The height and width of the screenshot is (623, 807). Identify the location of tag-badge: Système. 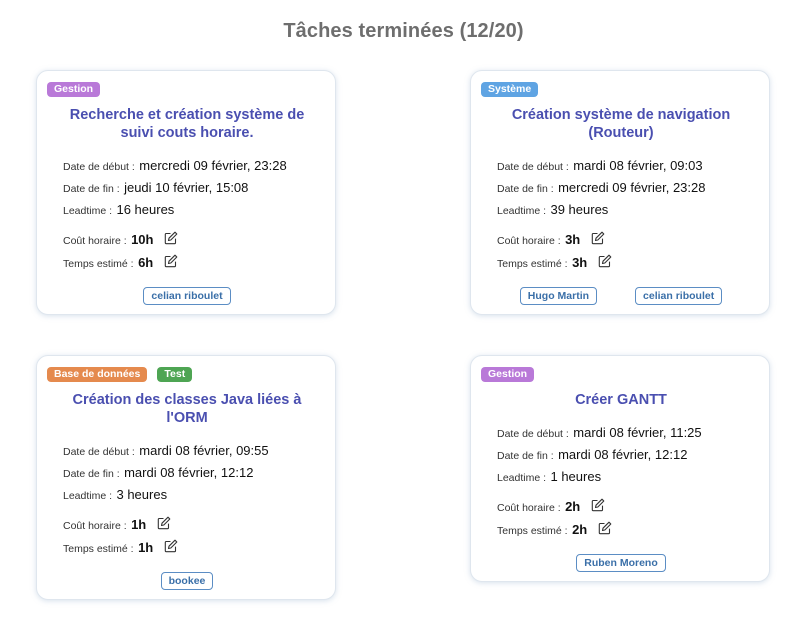
(510, 89).